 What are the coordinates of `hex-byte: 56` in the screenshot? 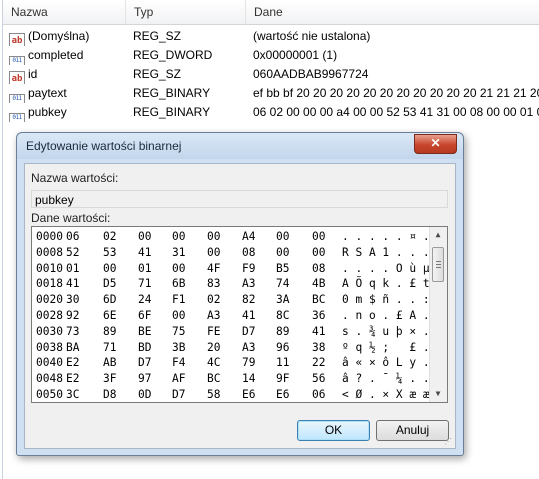 It's located at (319, 379).